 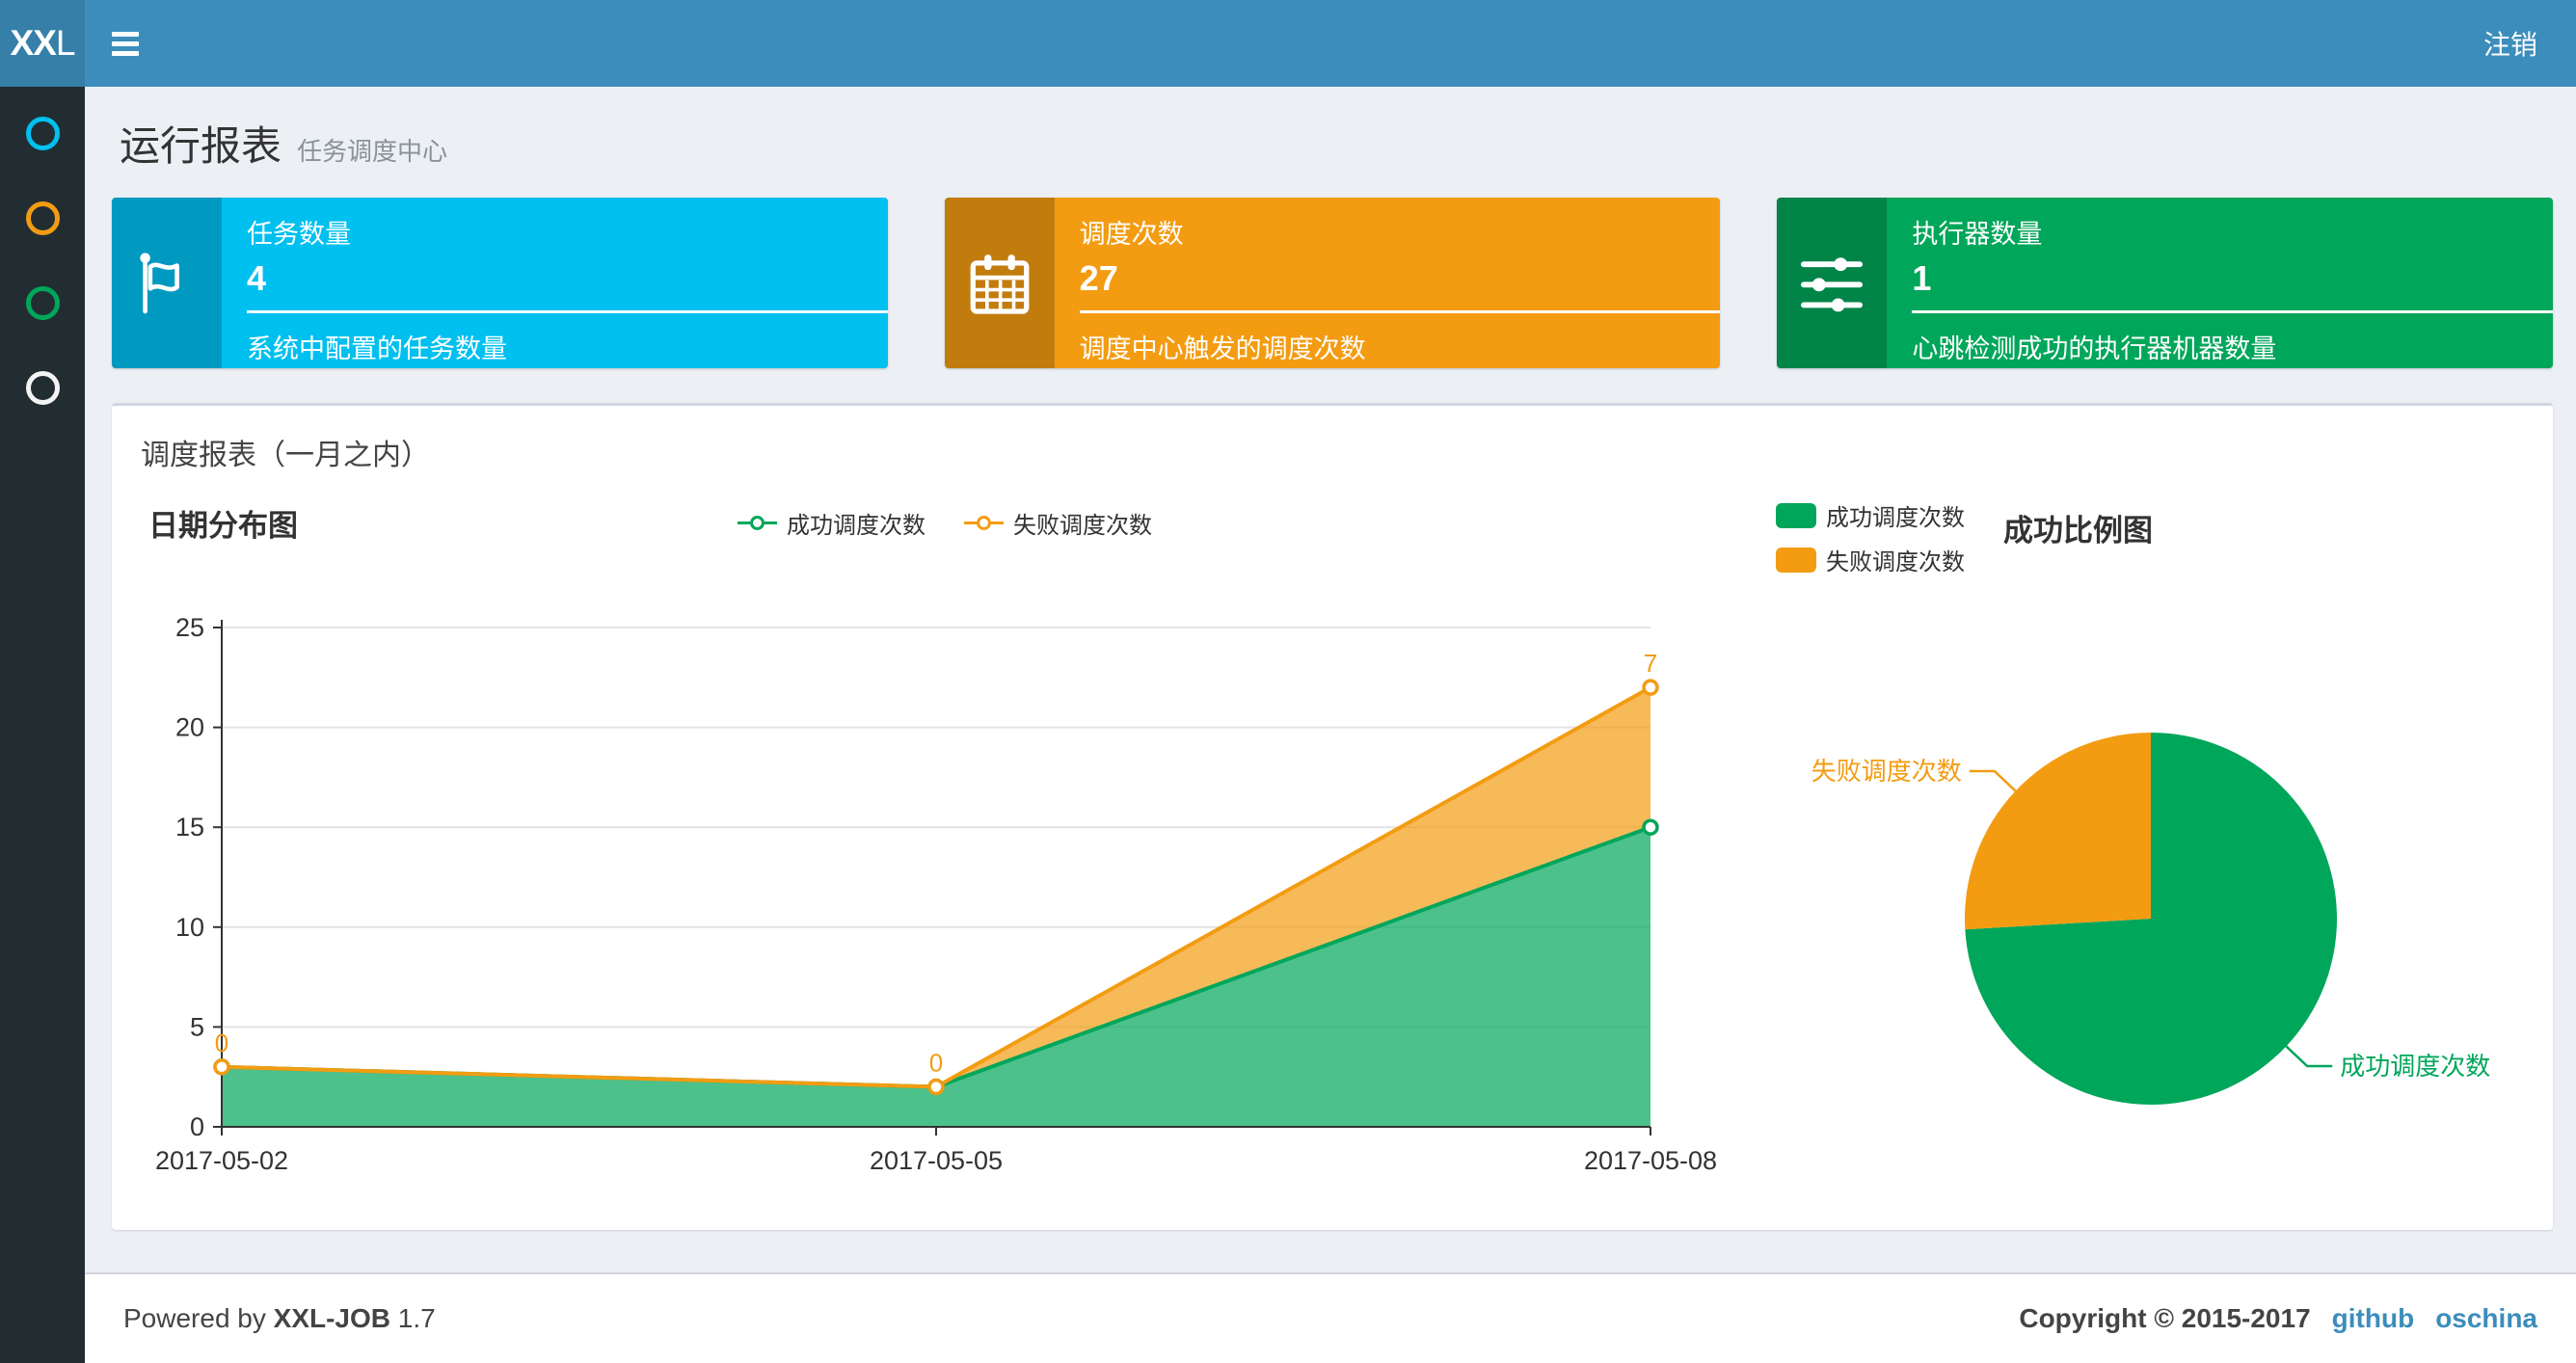 I want to click on stat-description: 心跳检测成功的执行器机器数量, so click(x=2095, y=348).